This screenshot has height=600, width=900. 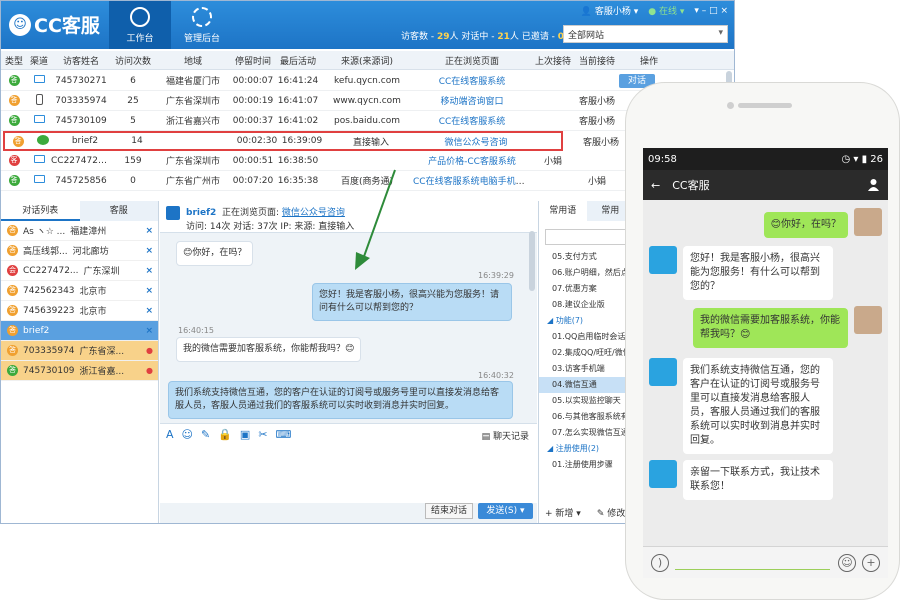 What do you see at coordinates (691, 185) in the screenshot?
I see `wechat-title: CC客服` at bounding box center [691, 185].